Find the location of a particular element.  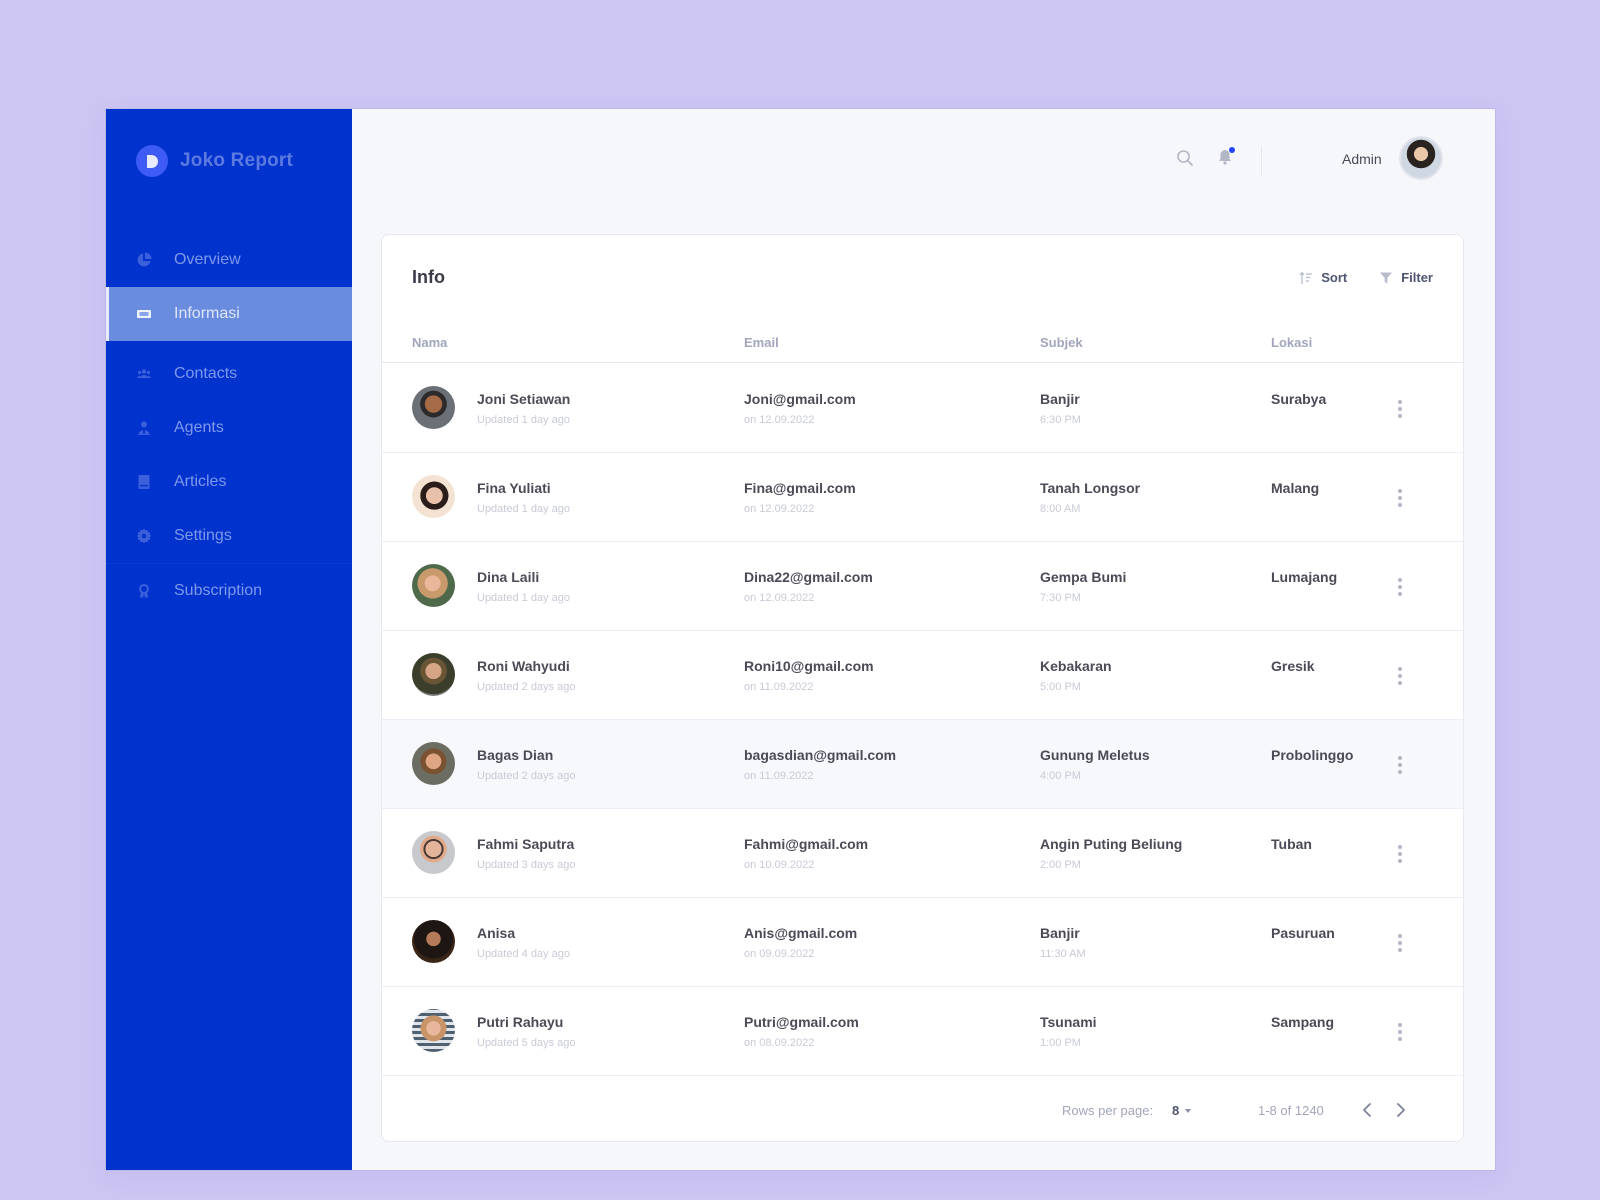

filter-icon is located at coordinates (1386, 277).